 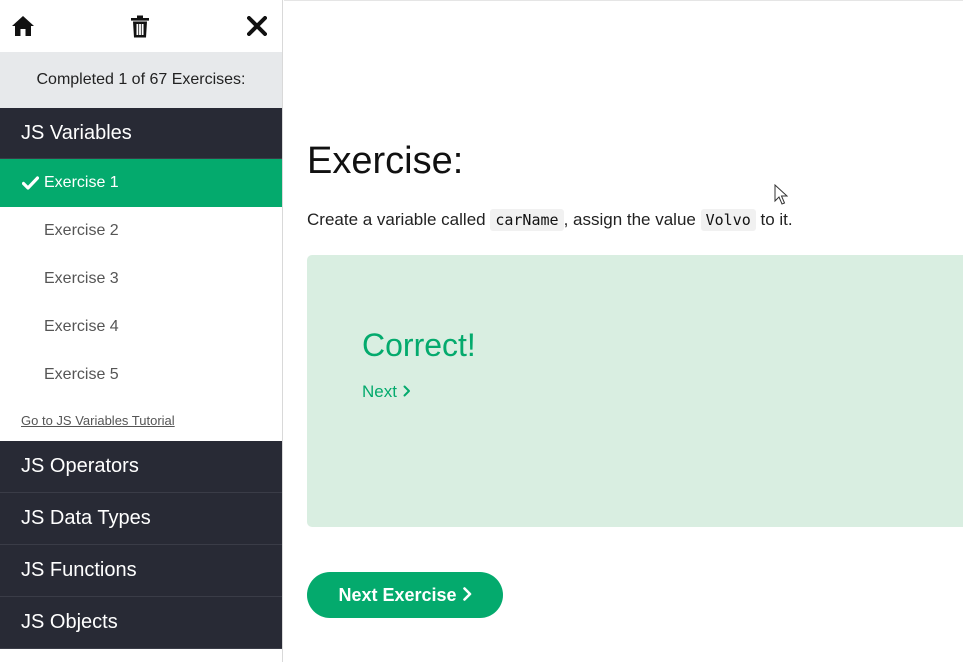 I want to click on sidebar-toolbar, so click(x=141, y=26).